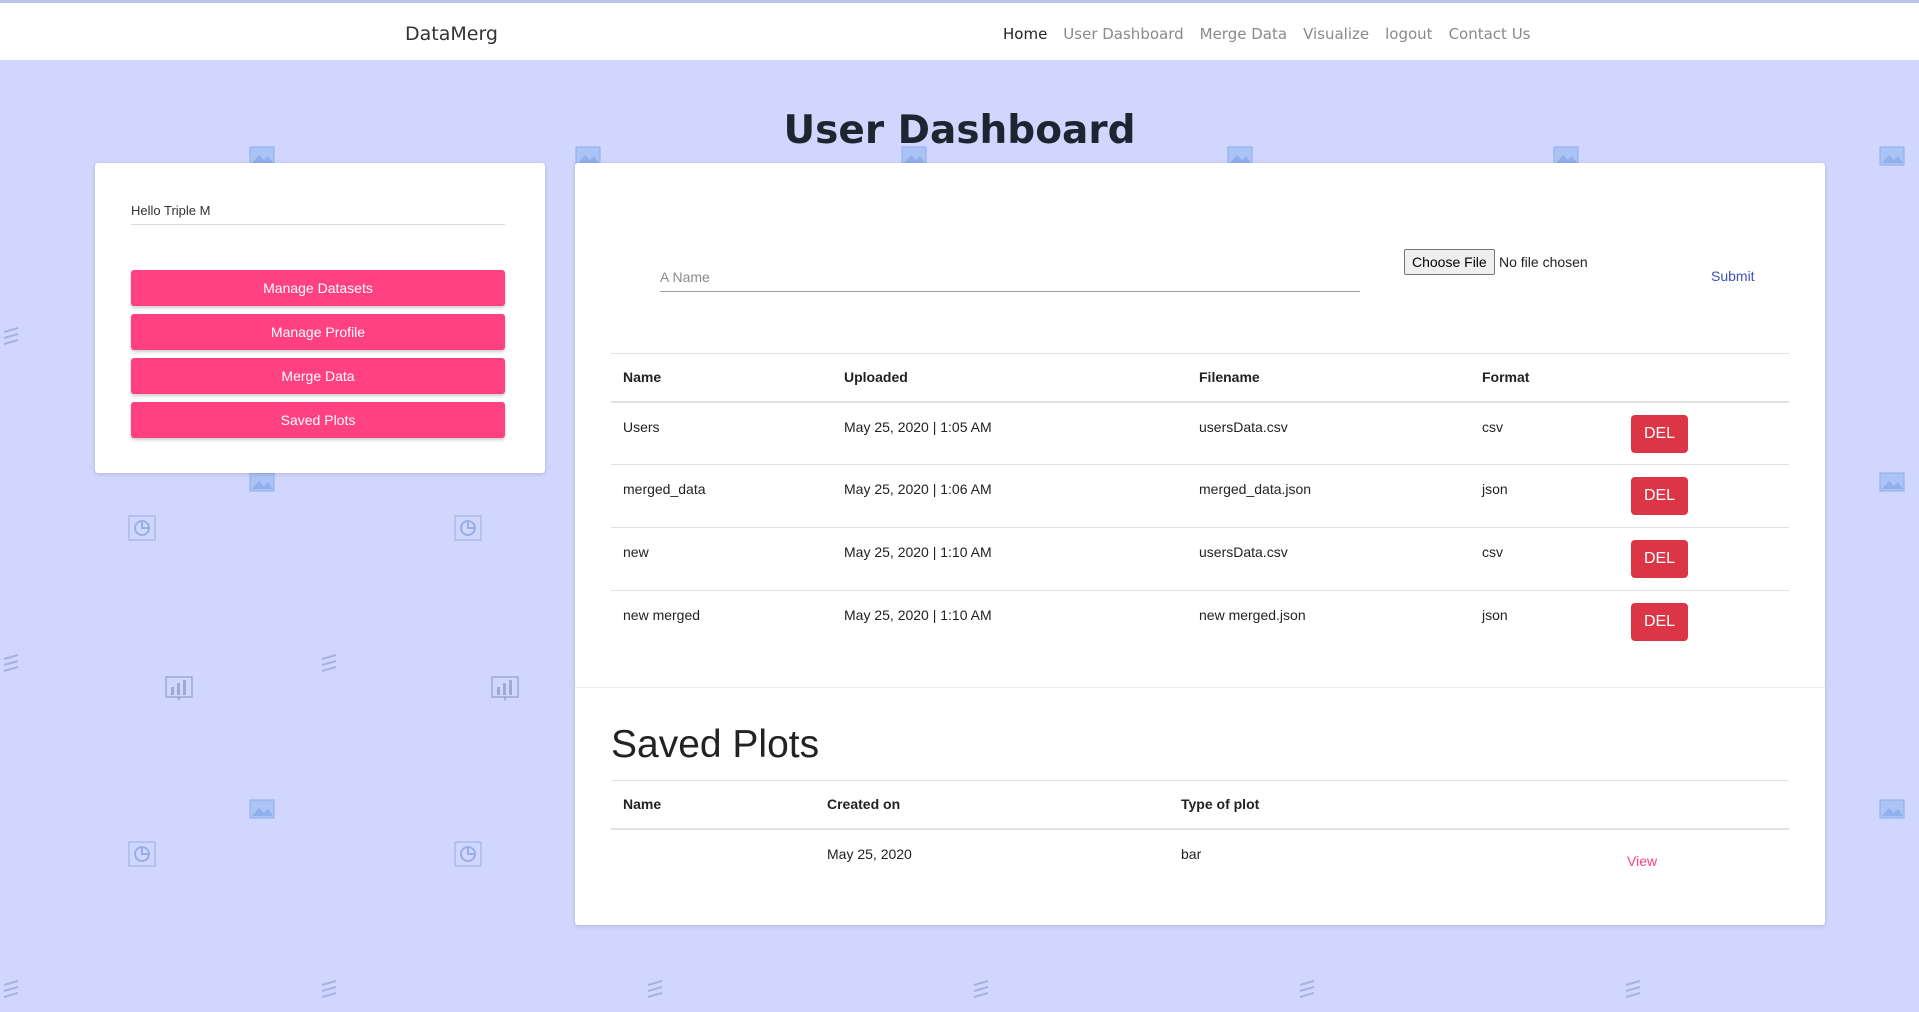  I want to click on cell-type: bar, so click(1191, 853).